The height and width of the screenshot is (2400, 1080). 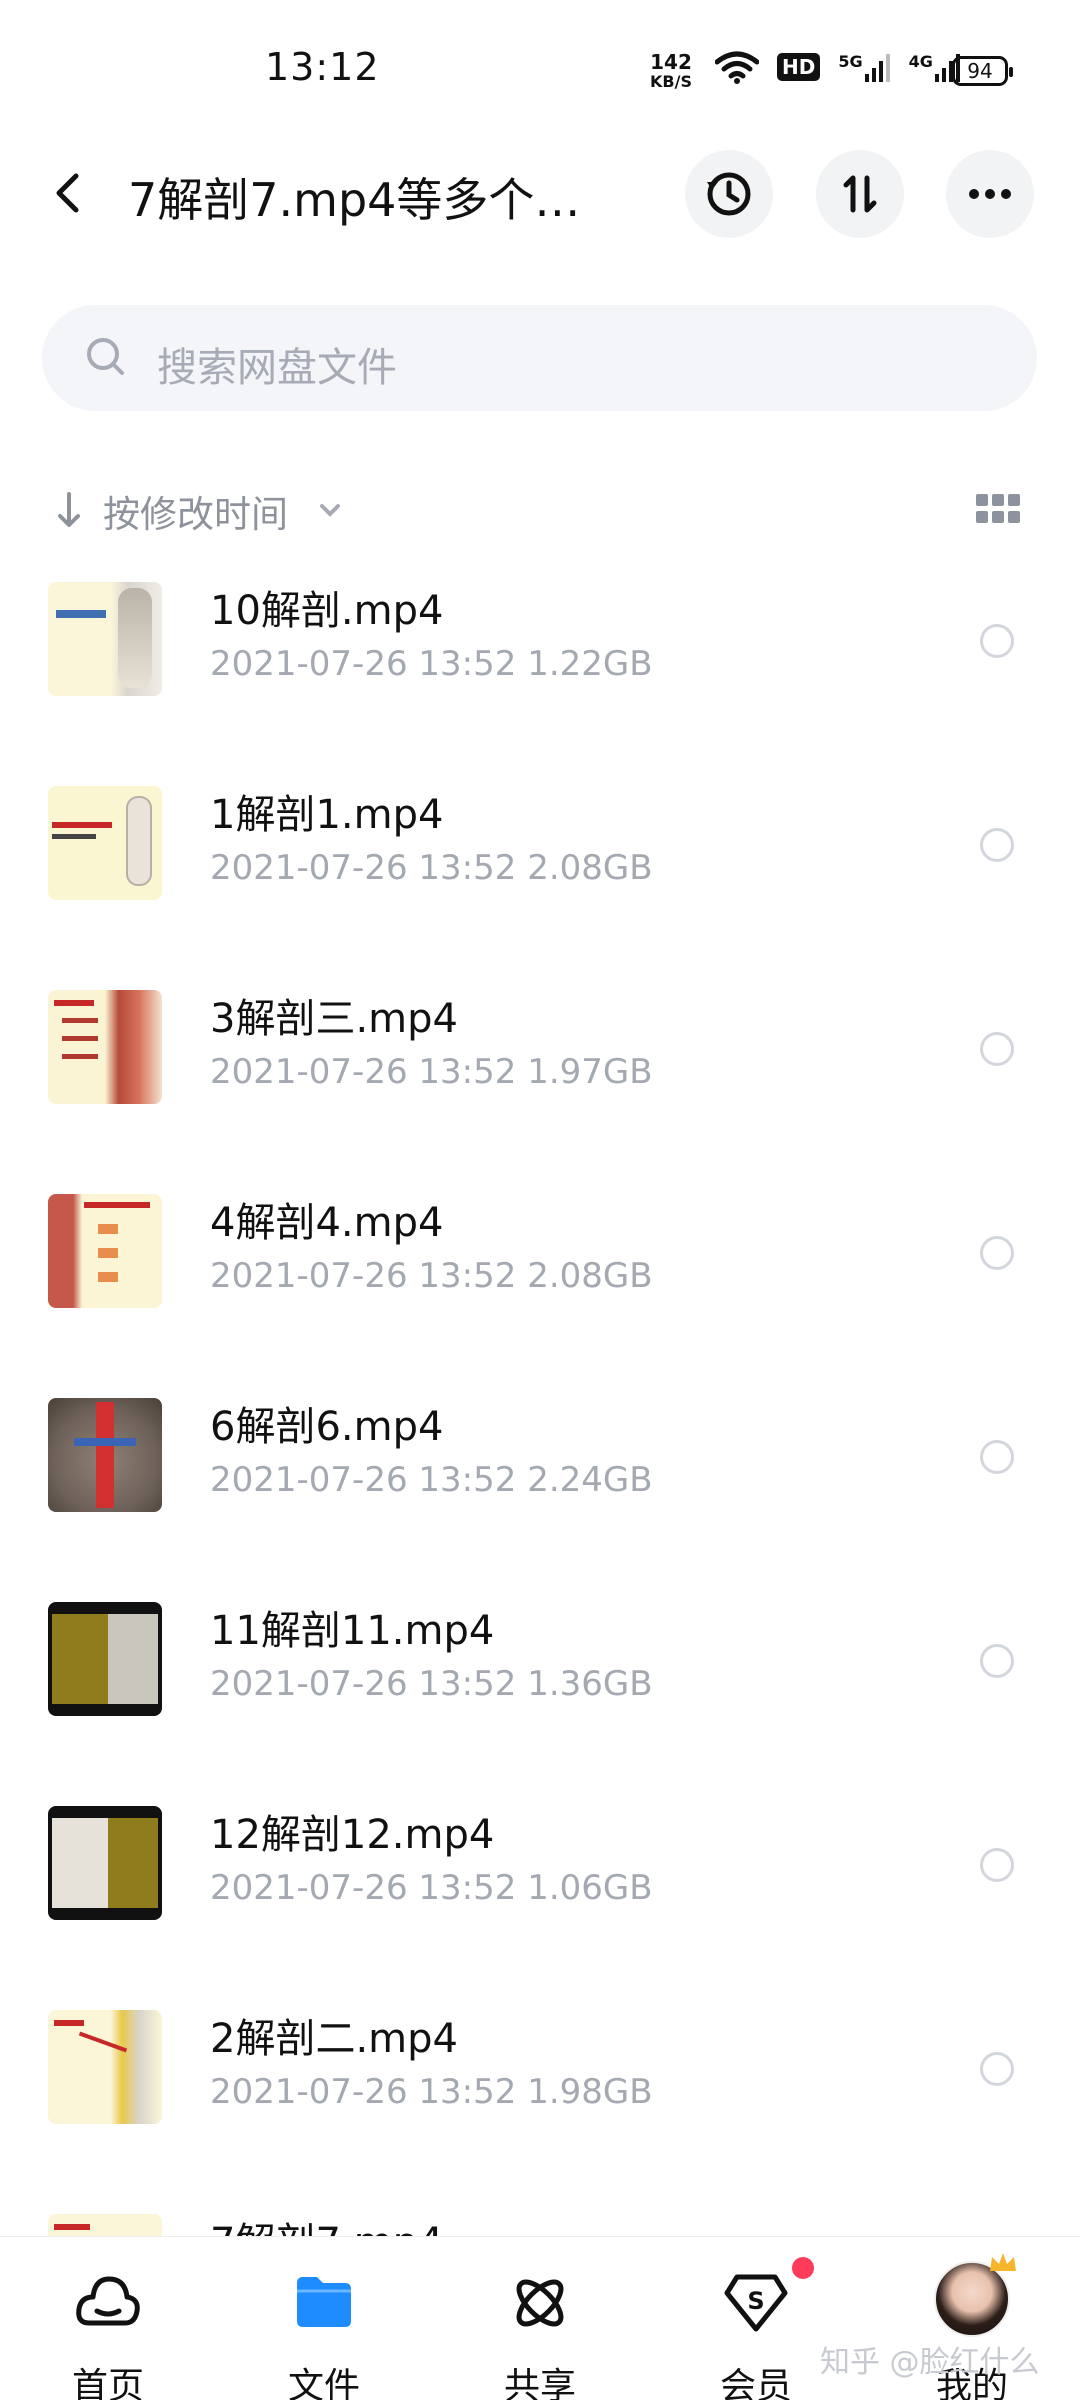 I want to click on battery-icon: 94, so click(x=982, y=71).